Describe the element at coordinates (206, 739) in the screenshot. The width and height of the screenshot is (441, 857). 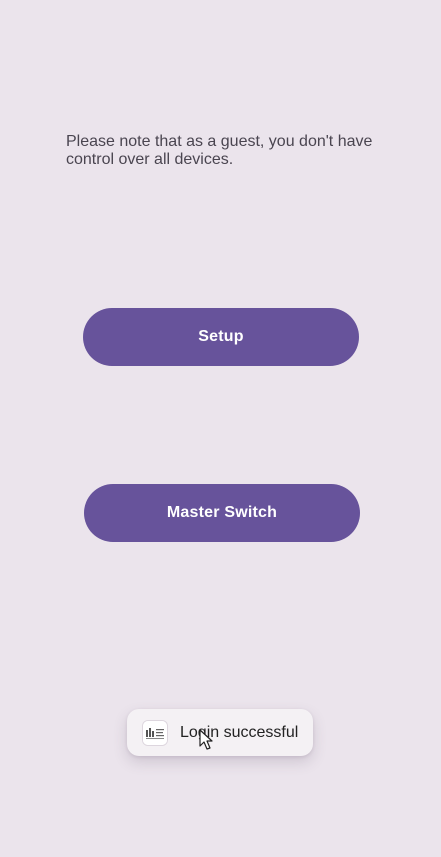
I see `mouse-pointer-icon` at that location.